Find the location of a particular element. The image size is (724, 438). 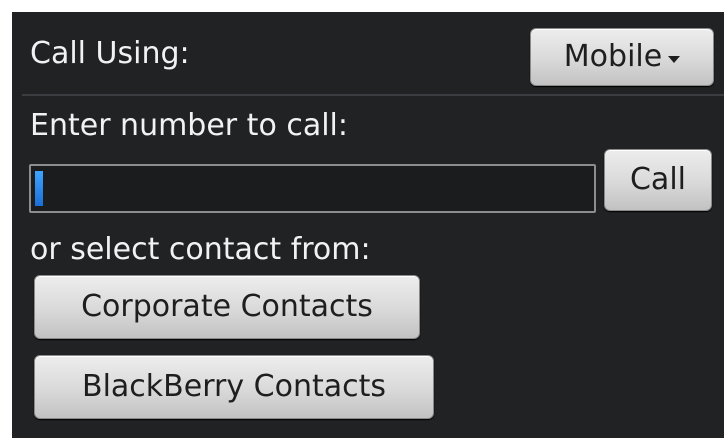

call-using-value: Mobile is located at coordinates (613, 56).